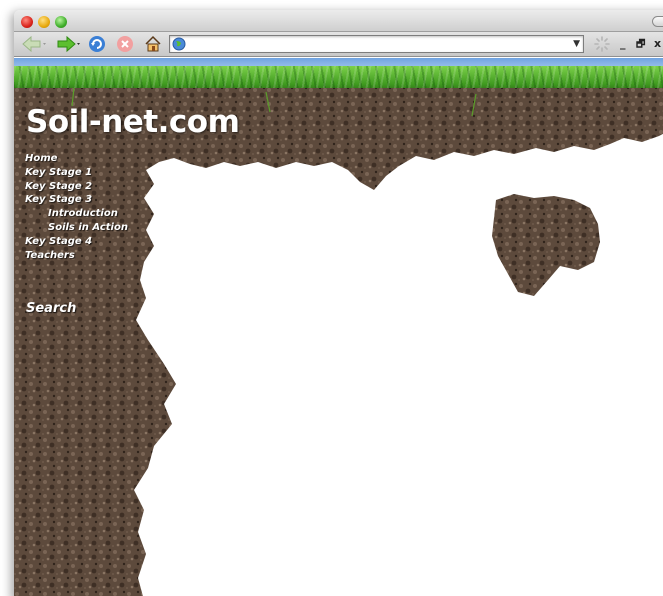  Describe the element at coordinates (602, 44) in the screenshot. I see `loading-spinner-icon` at that location.